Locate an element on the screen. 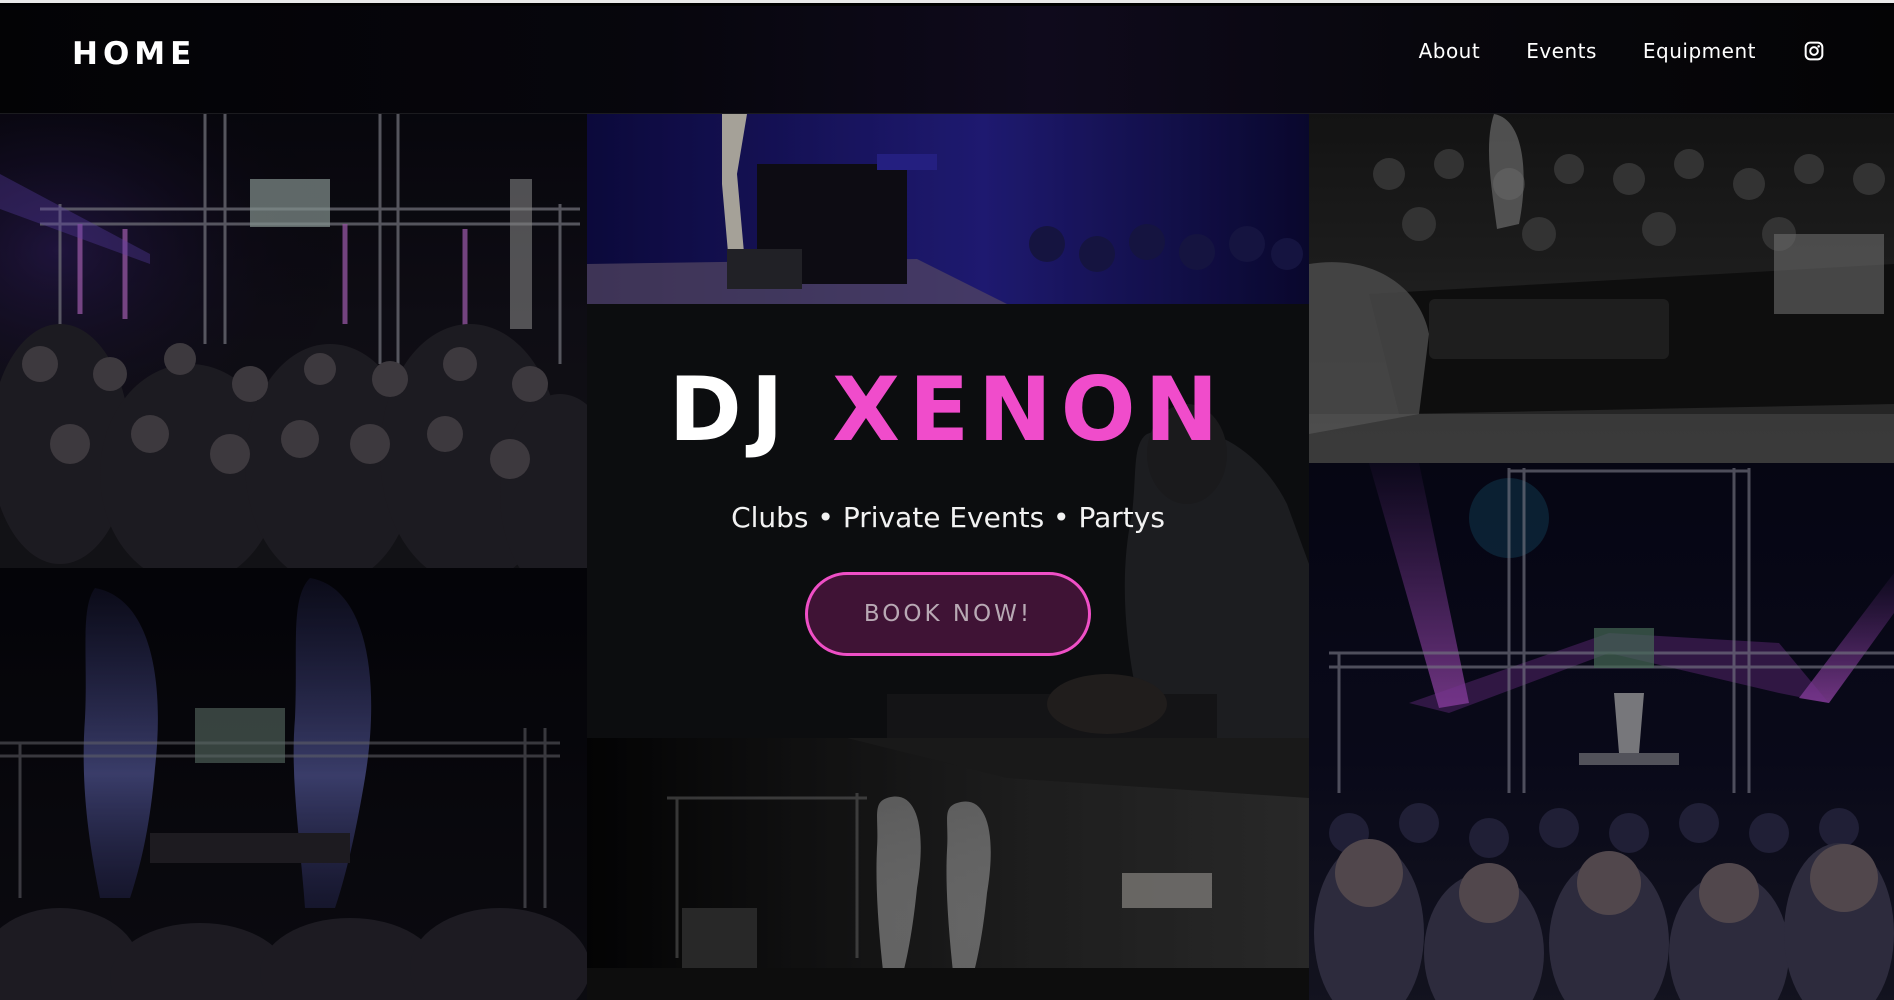  hero-title-name: XENON is located at coordinates (1030, 409).